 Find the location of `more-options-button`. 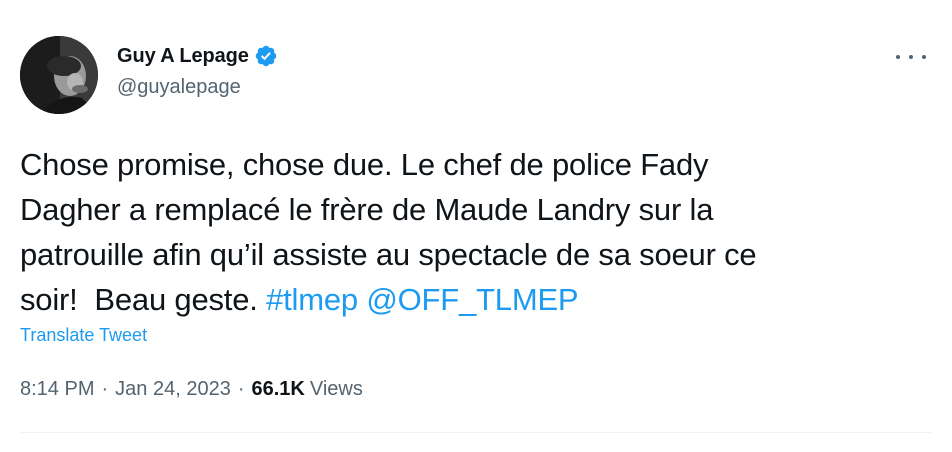

more-options-button is located at coordinates (911, 57).